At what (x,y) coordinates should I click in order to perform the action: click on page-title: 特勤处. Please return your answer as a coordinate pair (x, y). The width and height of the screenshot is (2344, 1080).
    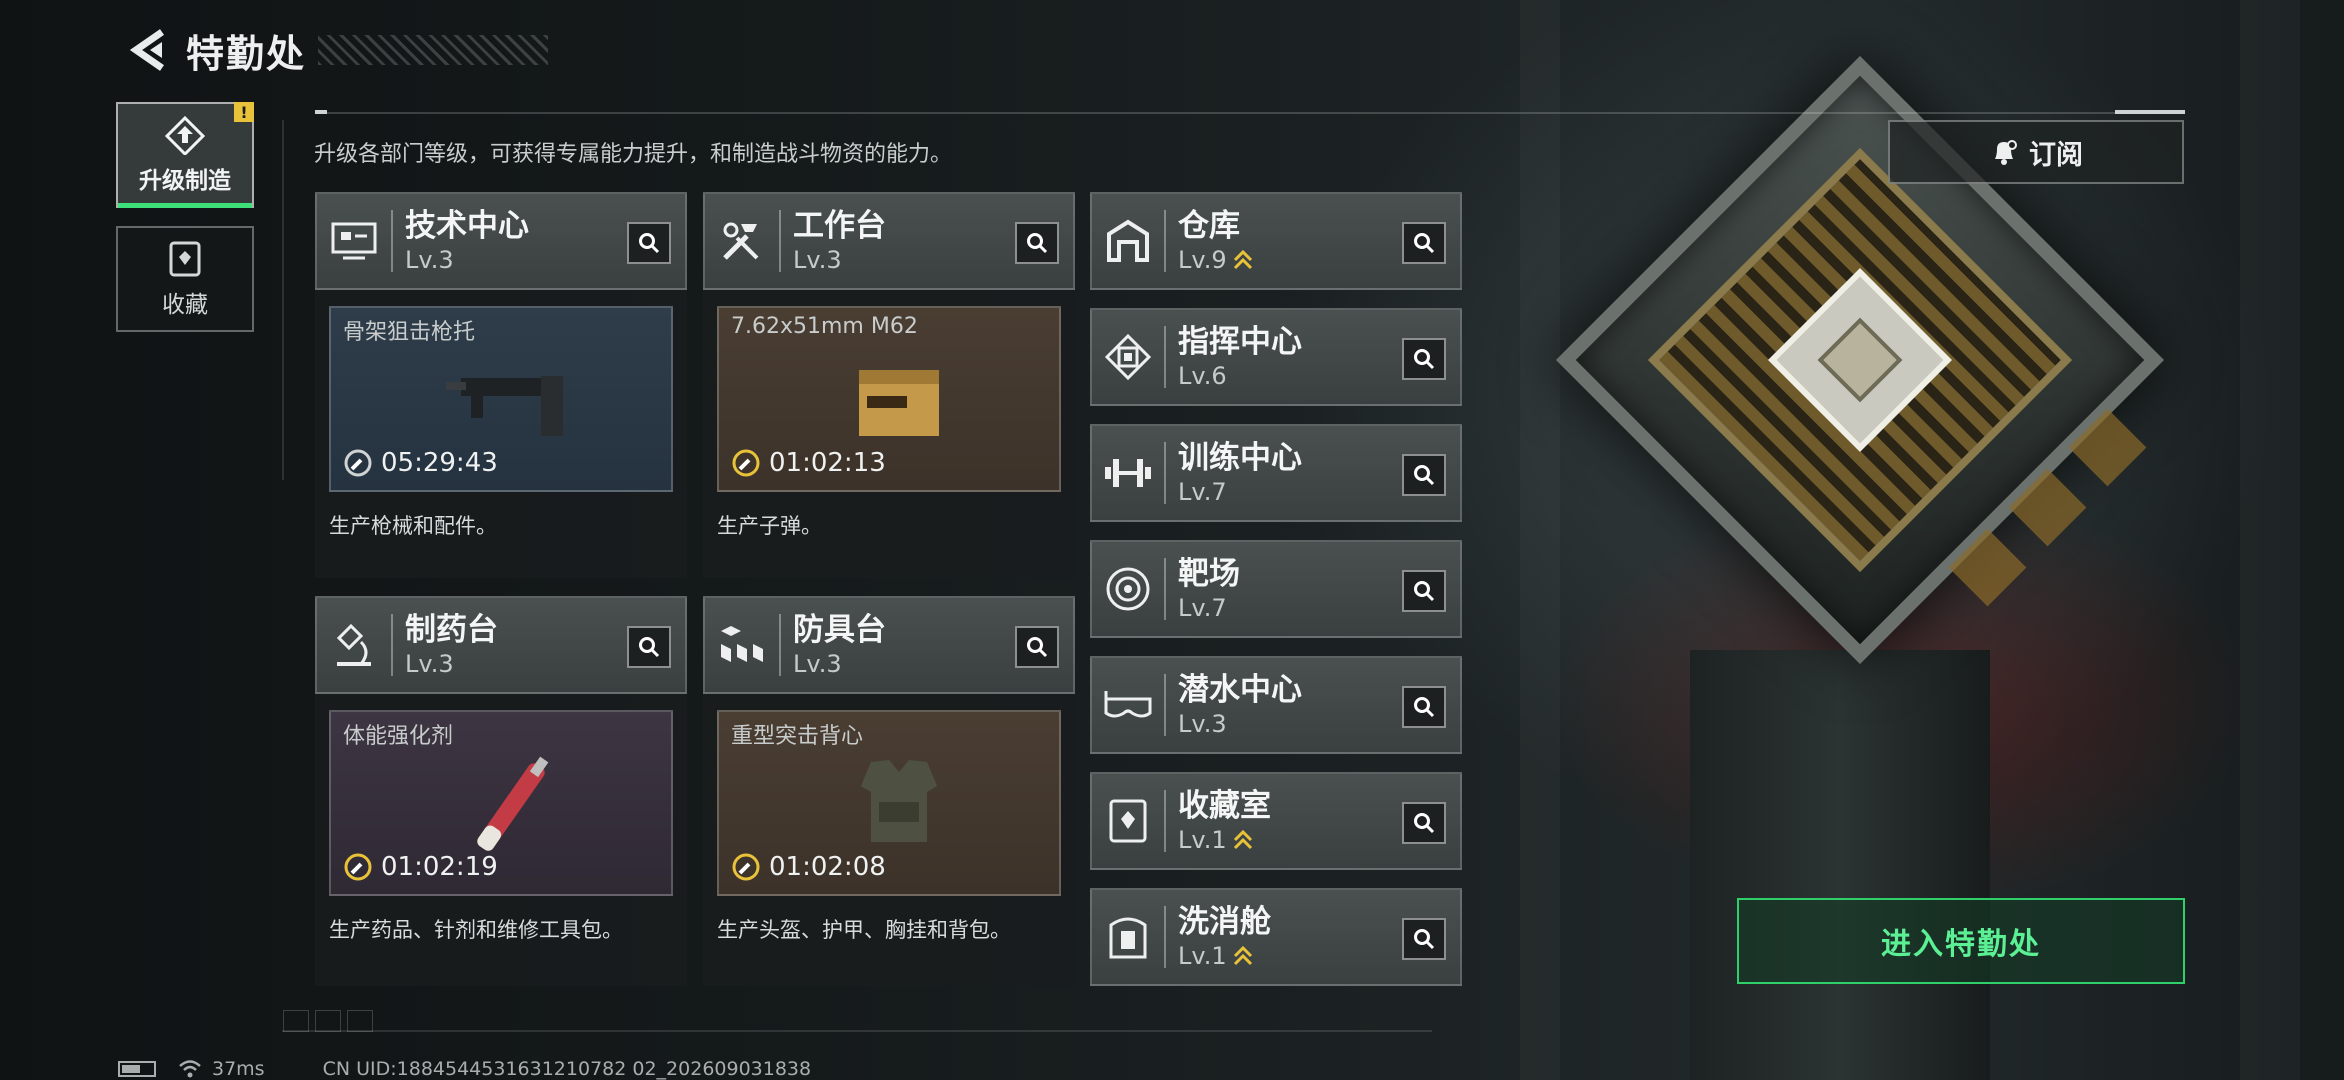
    Looking at the image, I should click on (246, 53).